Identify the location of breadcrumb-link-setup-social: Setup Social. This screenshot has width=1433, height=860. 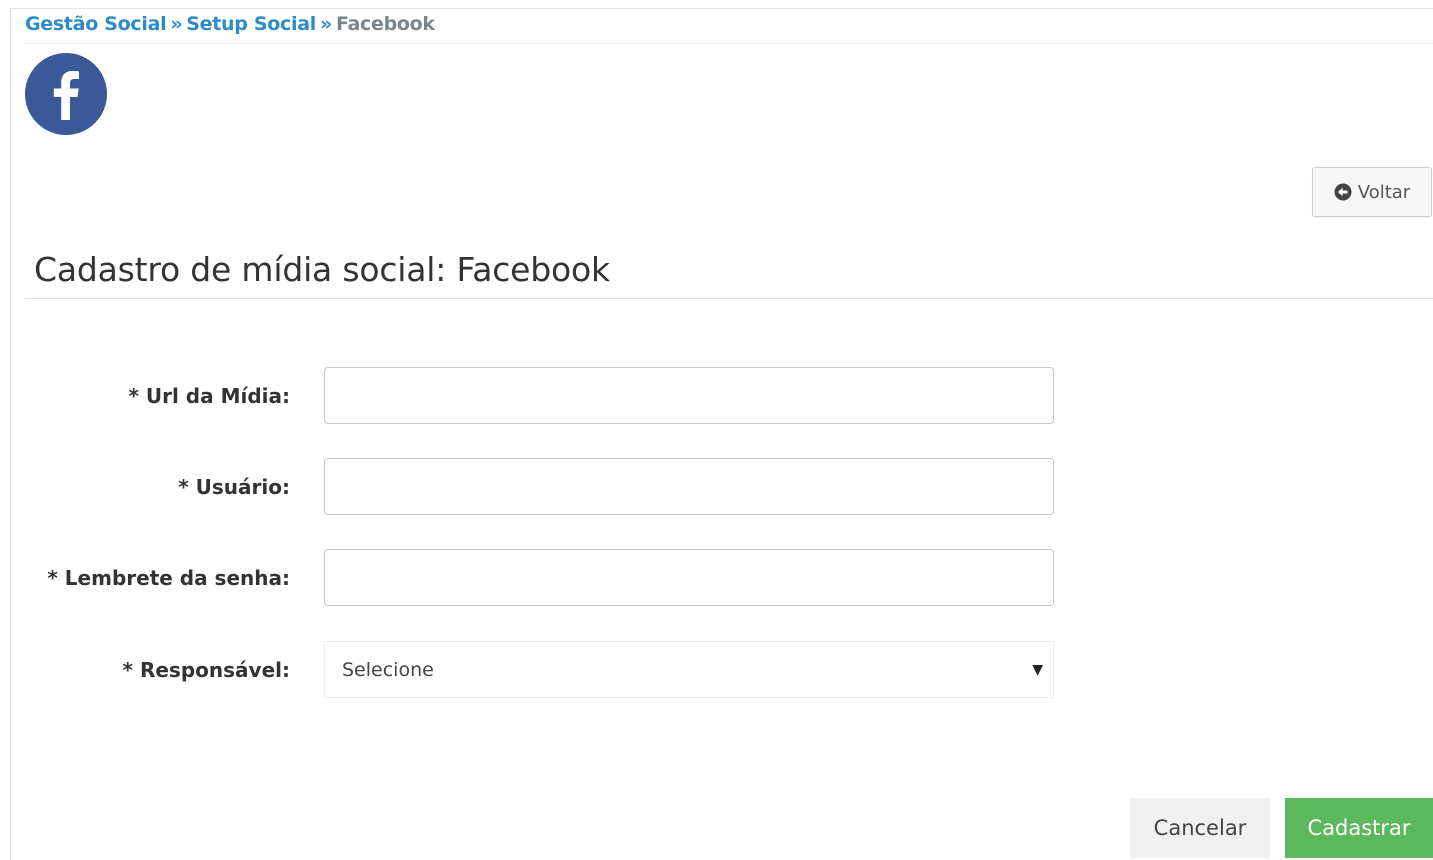
(251, 24).